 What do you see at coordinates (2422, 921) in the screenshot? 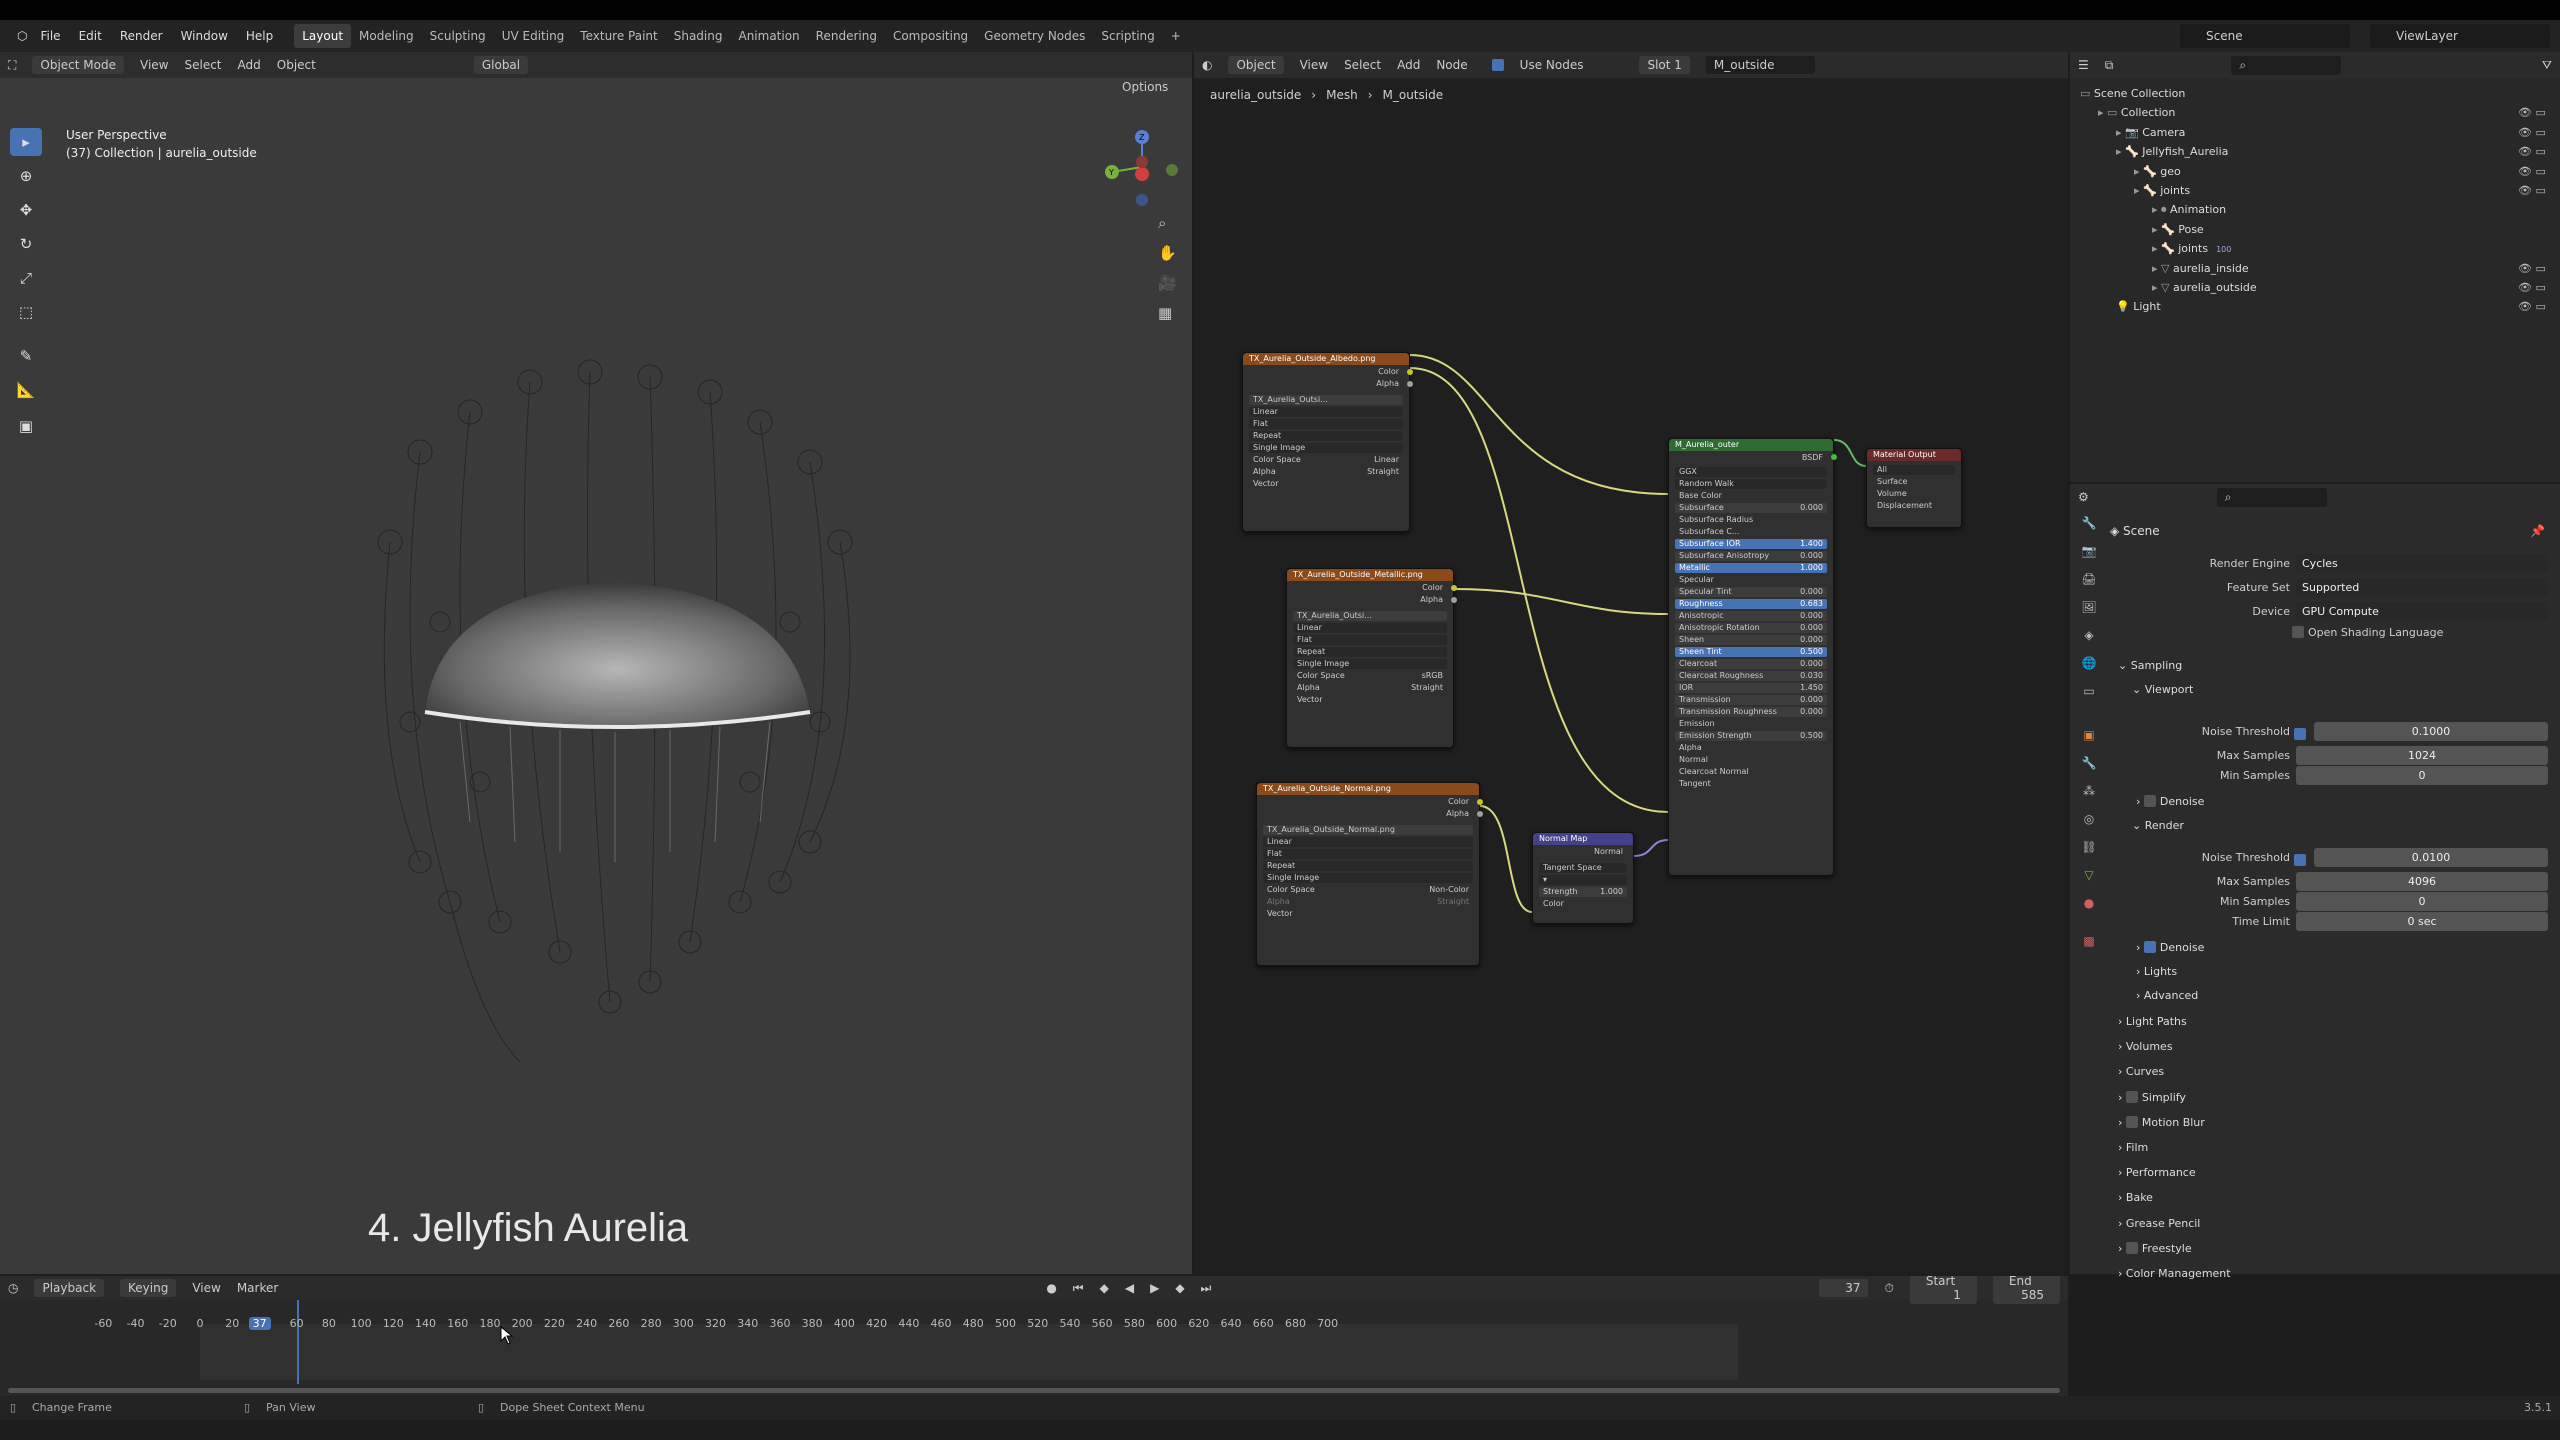
I see `r-time-value: 0 sec` at bounding box center [2422, 921].